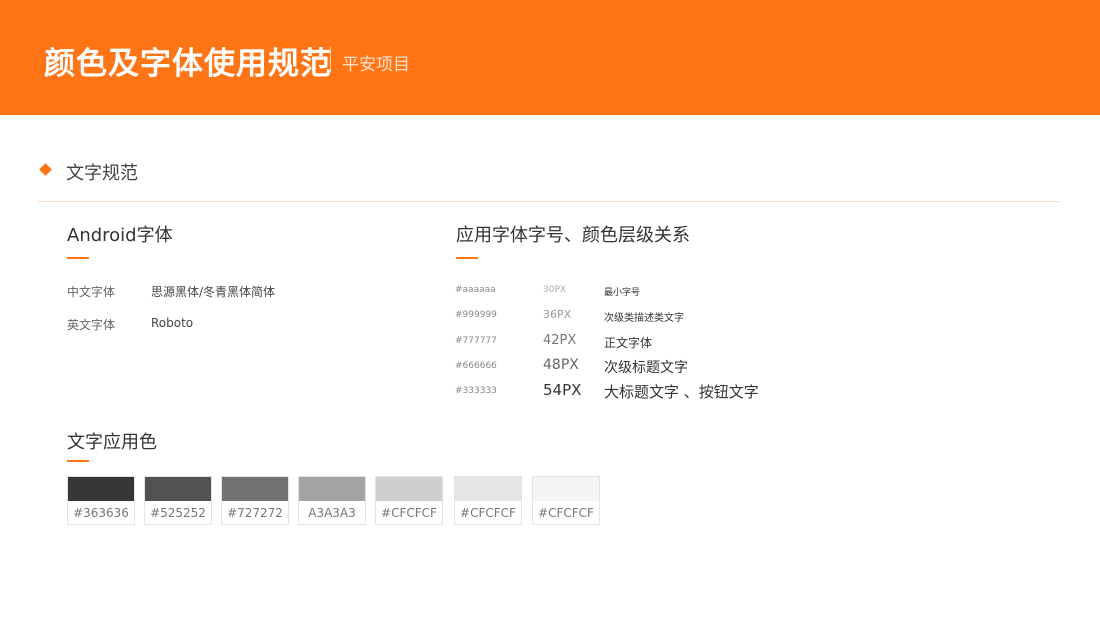 Image resolution: width=1100 pixels, height=619 pixels. What do you see at coordinates (476, 341) in the screenshot?
I see `scale-hex: #777777` at bounding box center [476, 341].